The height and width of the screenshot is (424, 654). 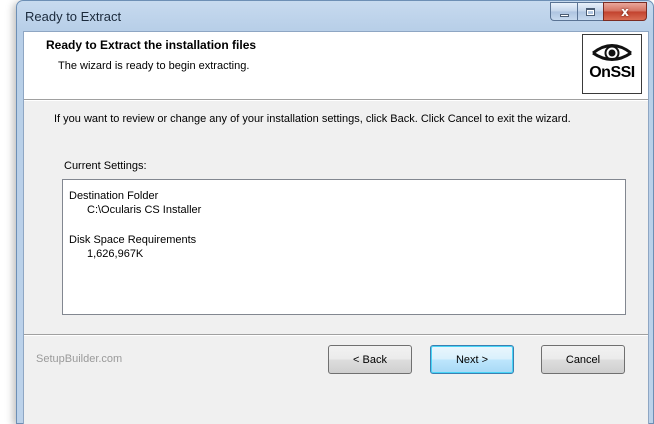 I want to click on eye-icon, so click(x=612, y=52).